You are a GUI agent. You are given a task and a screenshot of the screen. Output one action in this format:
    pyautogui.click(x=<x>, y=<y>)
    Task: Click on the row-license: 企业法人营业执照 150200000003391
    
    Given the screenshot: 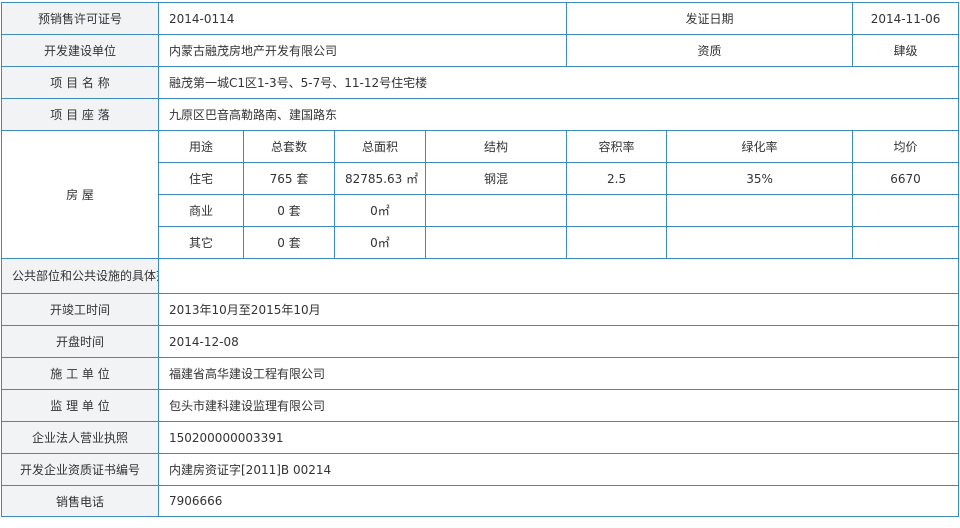 What is the action you would take?
    pyautogui.click(x=480, y=437)
    